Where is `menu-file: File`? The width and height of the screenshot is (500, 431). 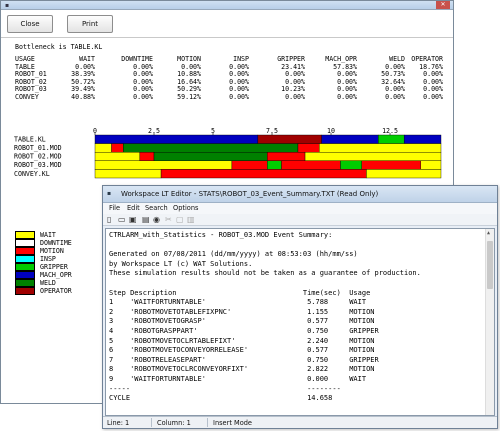 menu-file: File is located at coordinates (114, 208).